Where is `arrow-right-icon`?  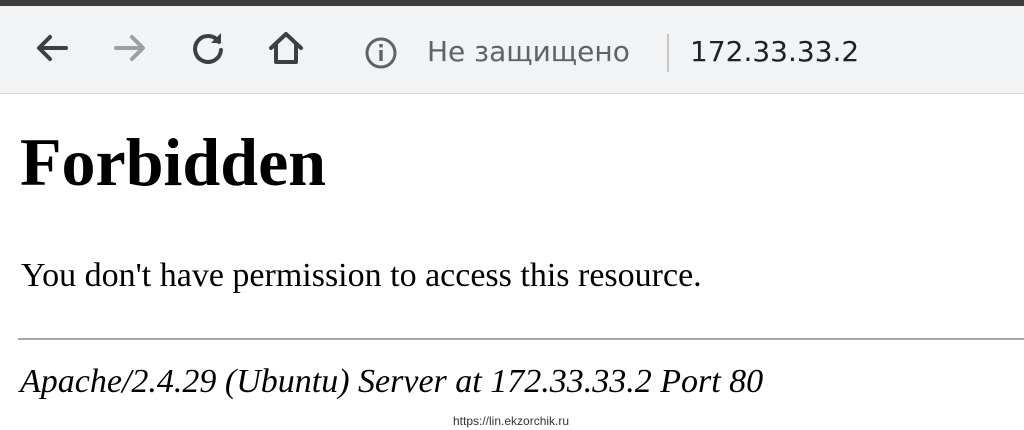
arrow-right-icon is located at coordinates (129, 48).